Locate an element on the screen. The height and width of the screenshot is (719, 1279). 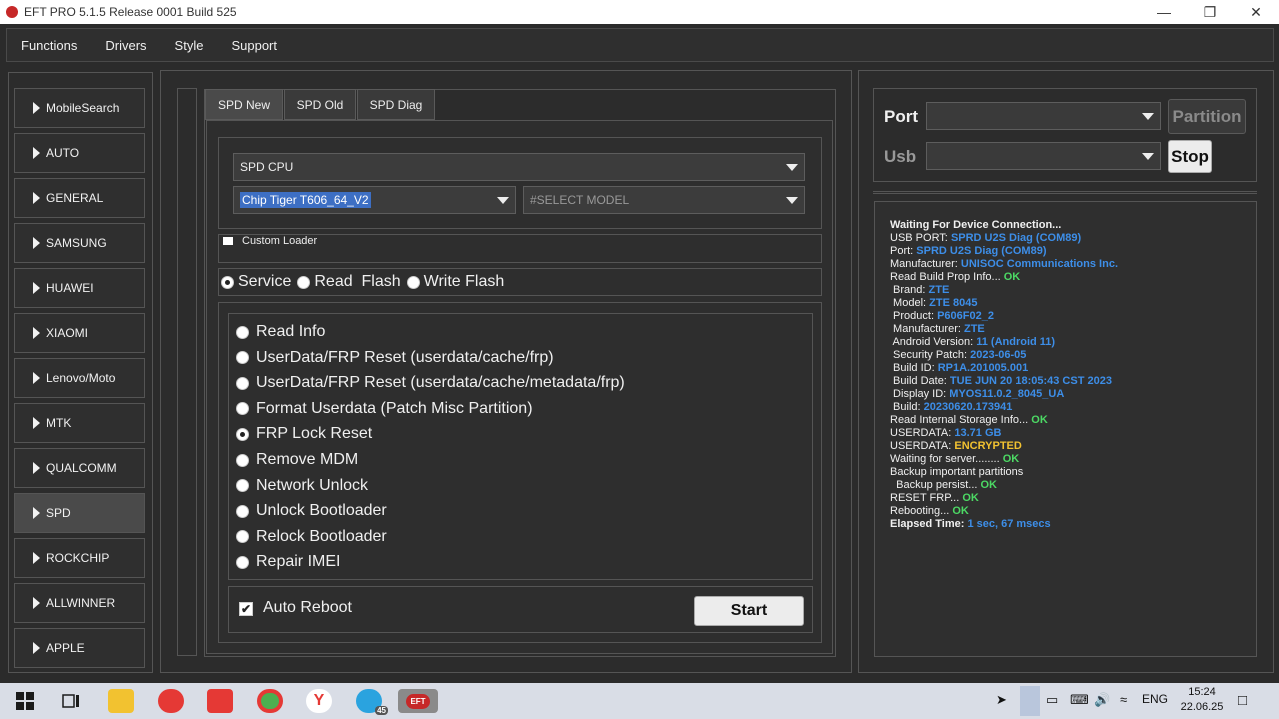
auto-reboot-label: Auto Reboot is located at coordinates (307, 607).